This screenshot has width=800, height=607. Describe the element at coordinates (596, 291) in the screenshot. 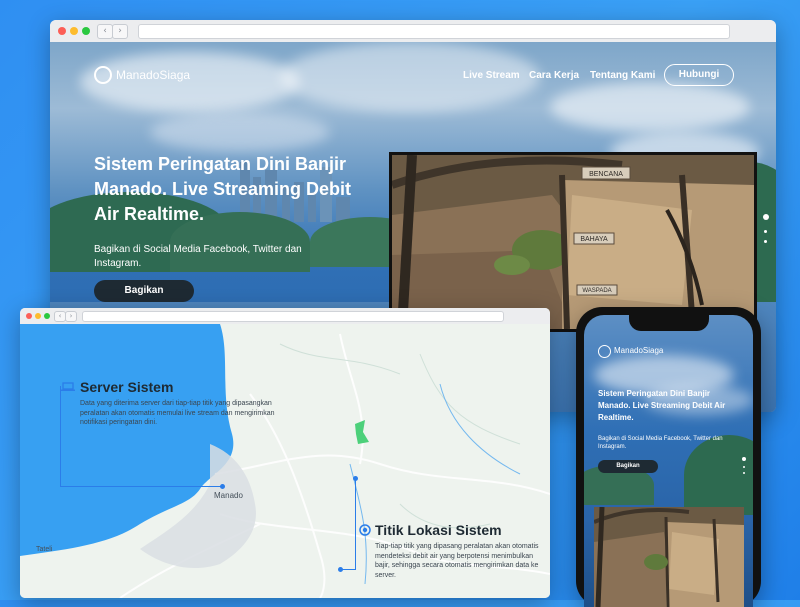

I see `sign-waspada: WASPADA` at that location.